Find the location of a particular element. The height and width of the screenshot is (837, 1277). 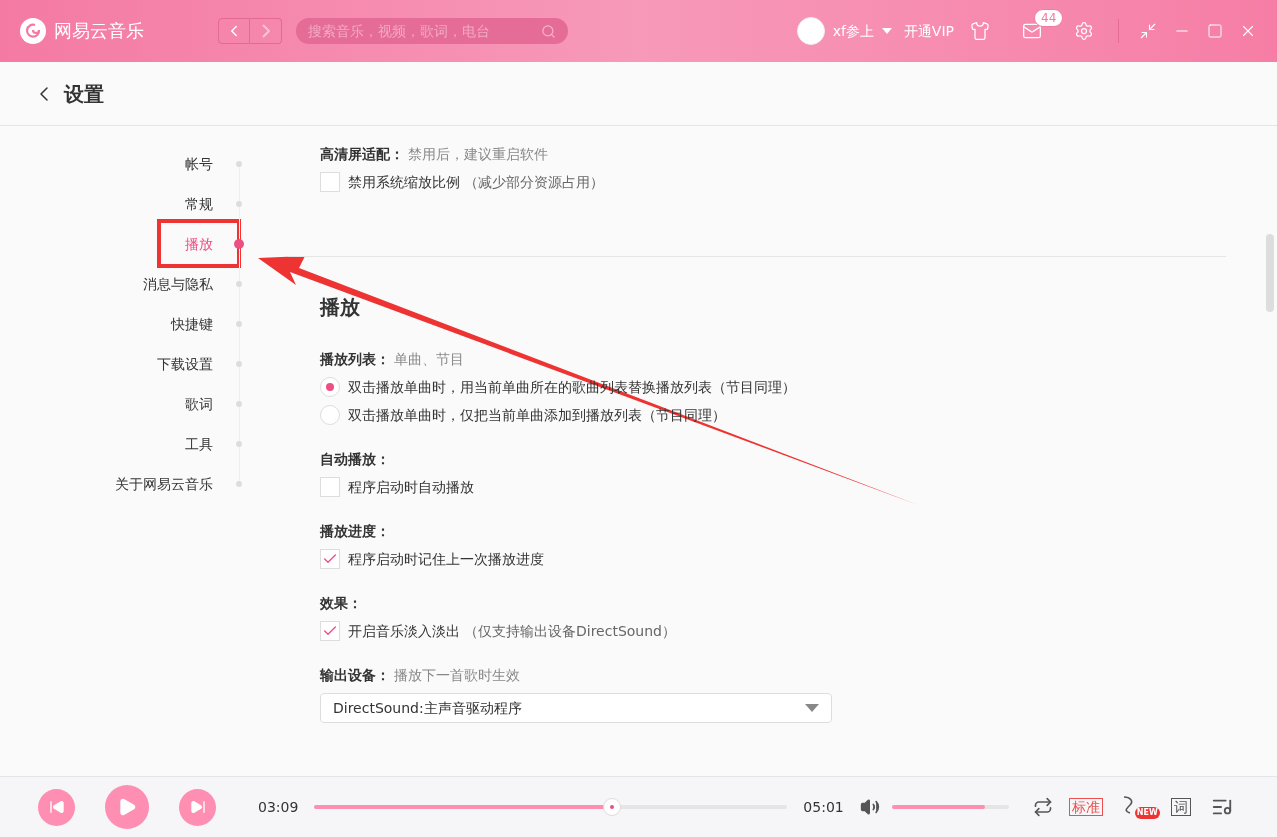

avatar is located at coordinates (810, 31).